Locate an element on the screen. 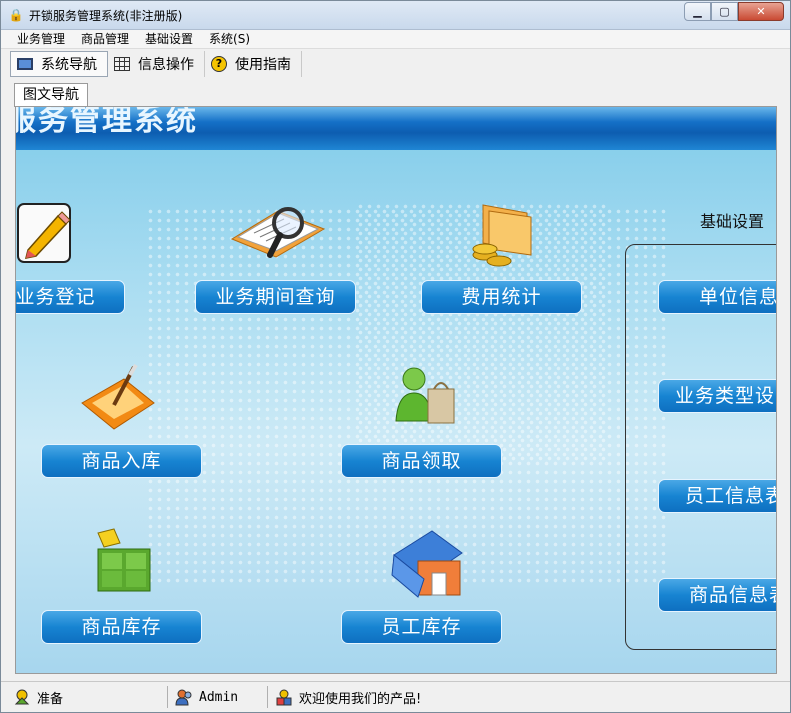 This screenshot has height=713, width=791. inventory-blocks-icon is located at coordinates (126, 562).